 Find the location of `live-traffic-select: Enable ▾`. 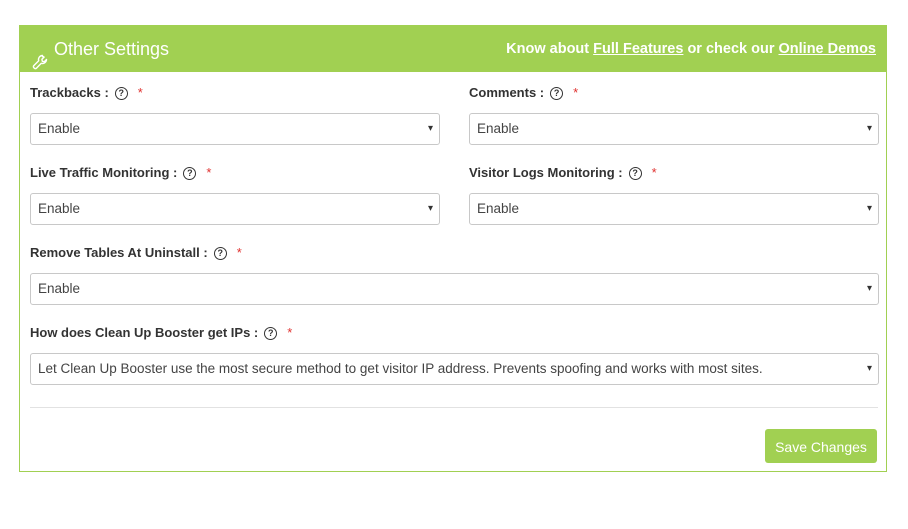

live-traffic-select: Enable ▾ is located at coordinates (235, 209).